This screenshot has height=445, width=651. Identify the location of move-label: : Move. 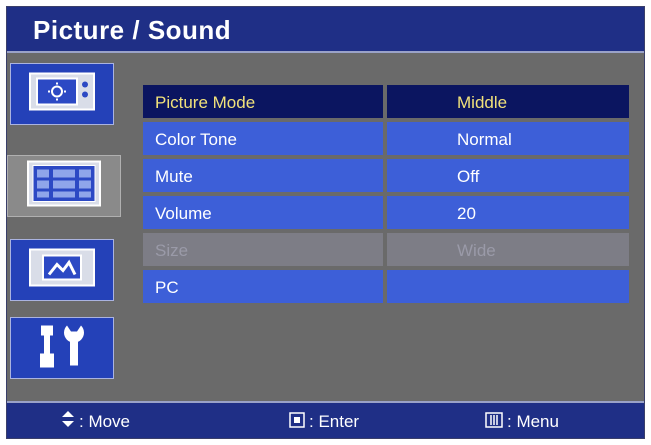
(105, 421).